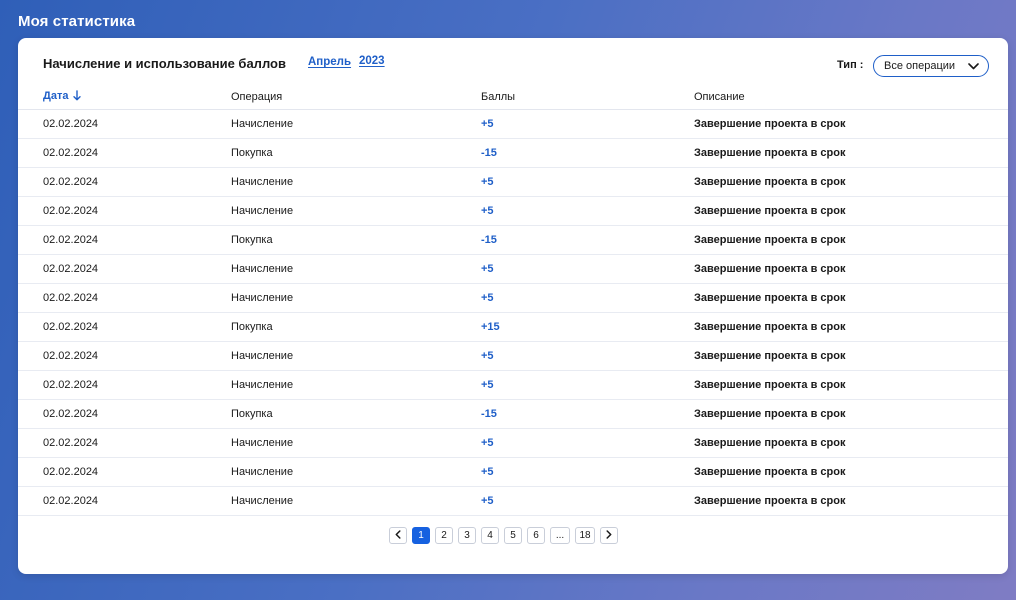 The image size is (1016, 600). What do you see at coordinates (56, 96) in the screenshot?
I see `column-header-date-label: Дата` at bounding box center [56, 96].